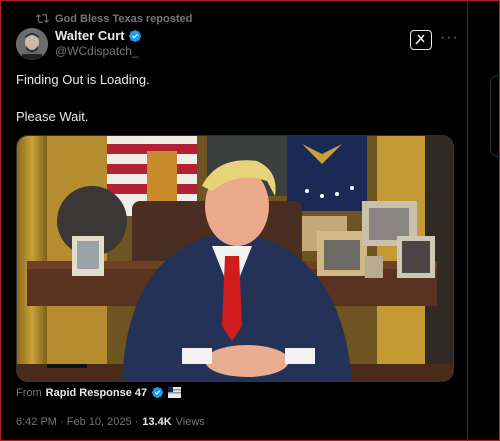 This screenshot has width=500, height=441. Describe the element at coordinates (42, 18) in the screenshot. I see `repost-icon` at that location.